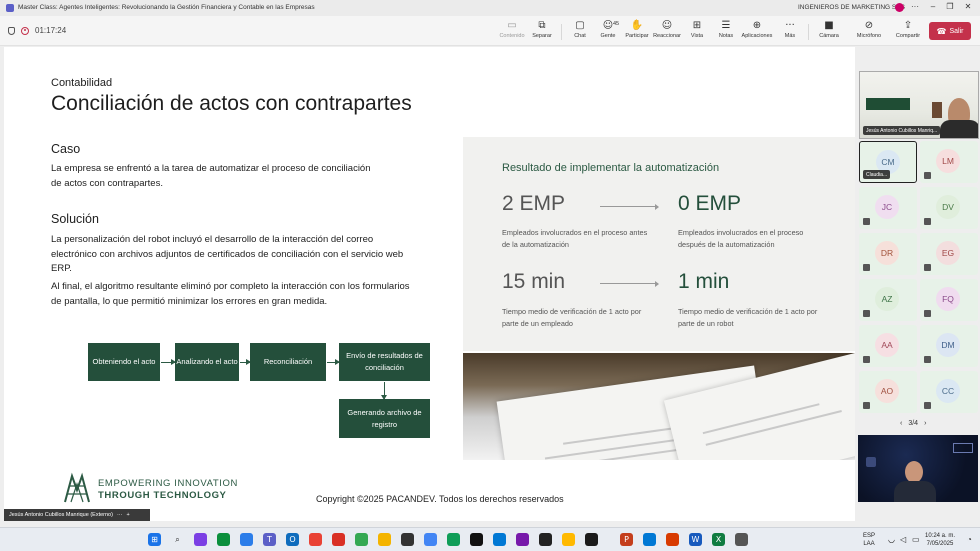 This screenshot has width=980, height=551. Describe the element at coordinates (542, 32) in the screenshot. I see `separate-button: ⧉ Separar` at that location.